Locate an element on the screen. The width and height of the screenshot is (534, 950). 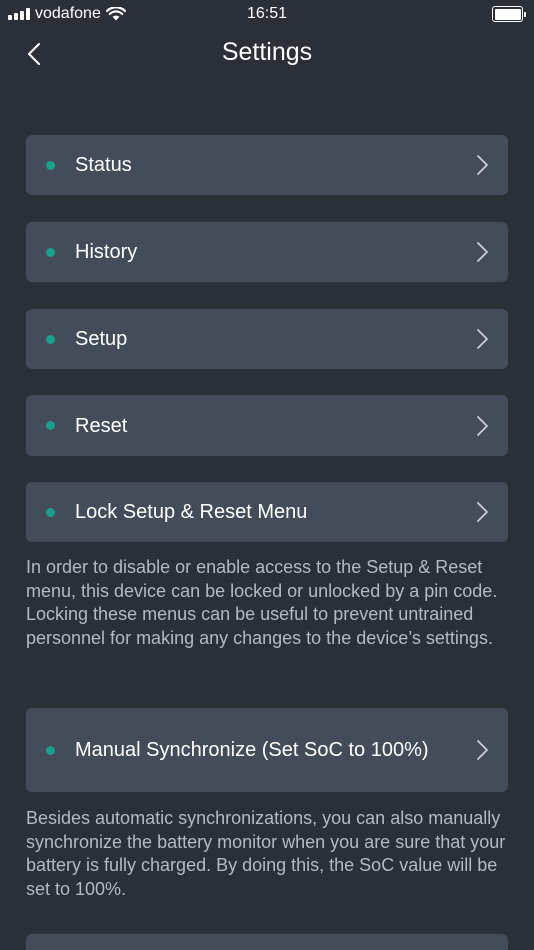
menu-item-status: Status is located at coordinates (267, 165).